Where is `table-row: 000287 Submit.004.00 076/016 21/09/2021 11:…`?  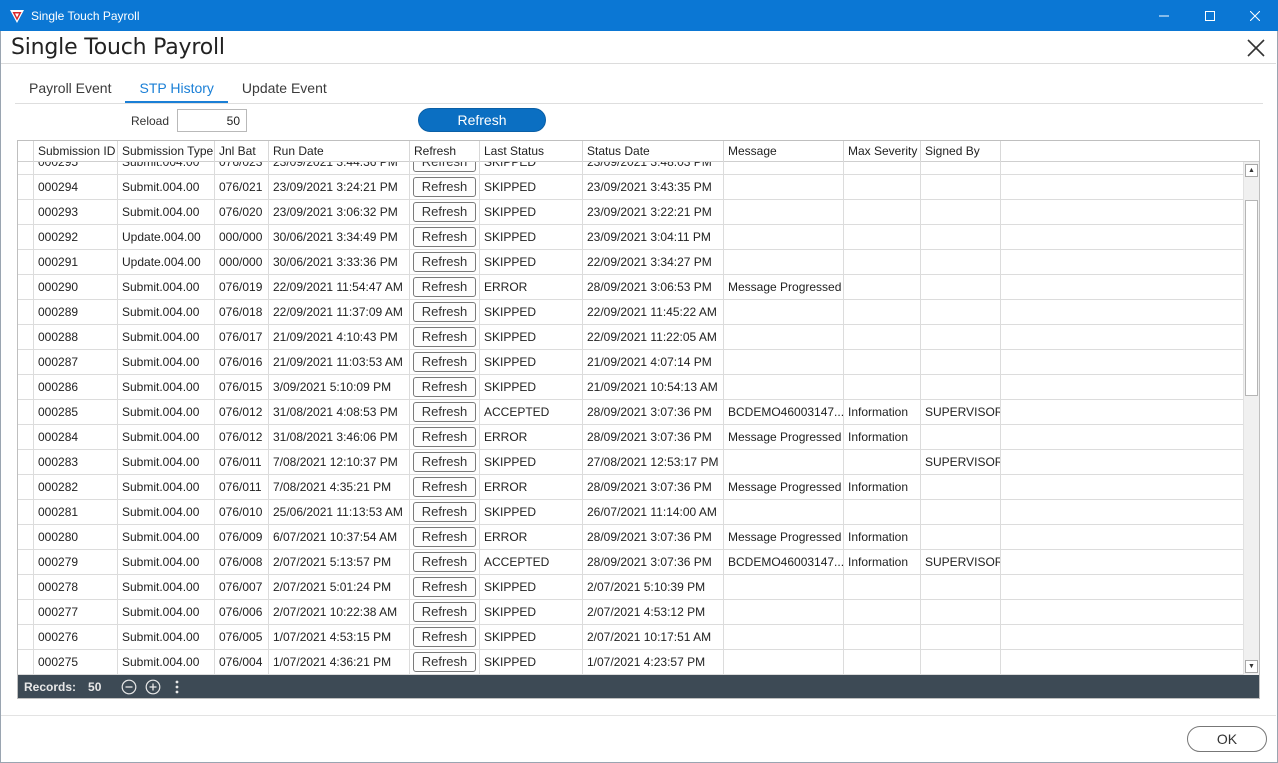
table-row: 000287 Submit.004.00 076/016 21/09/2021 11:… is located at coordinates (630, 362).